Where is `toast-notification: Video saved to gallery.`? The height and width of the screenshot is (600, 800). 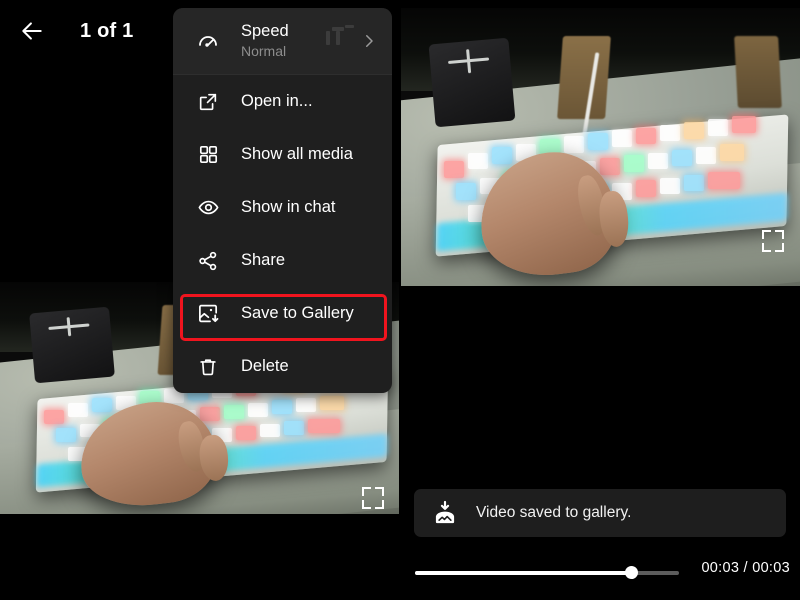
toast-notification: Video saved to gallery. is located at coordinates (600, 513).